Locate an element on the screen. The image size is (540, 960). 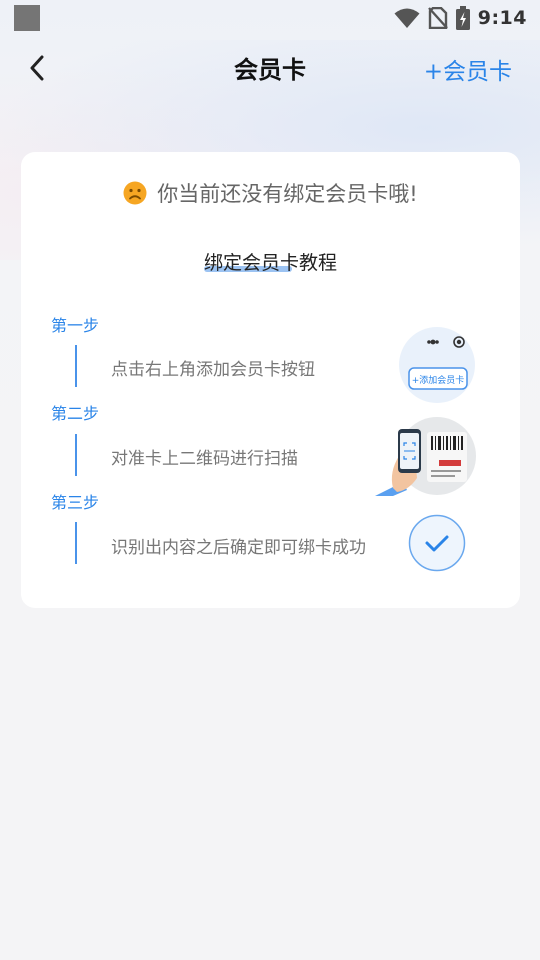
empty-state-row: 你当前还没有绑定会员卡哦! is located at coordinates (270, 193).